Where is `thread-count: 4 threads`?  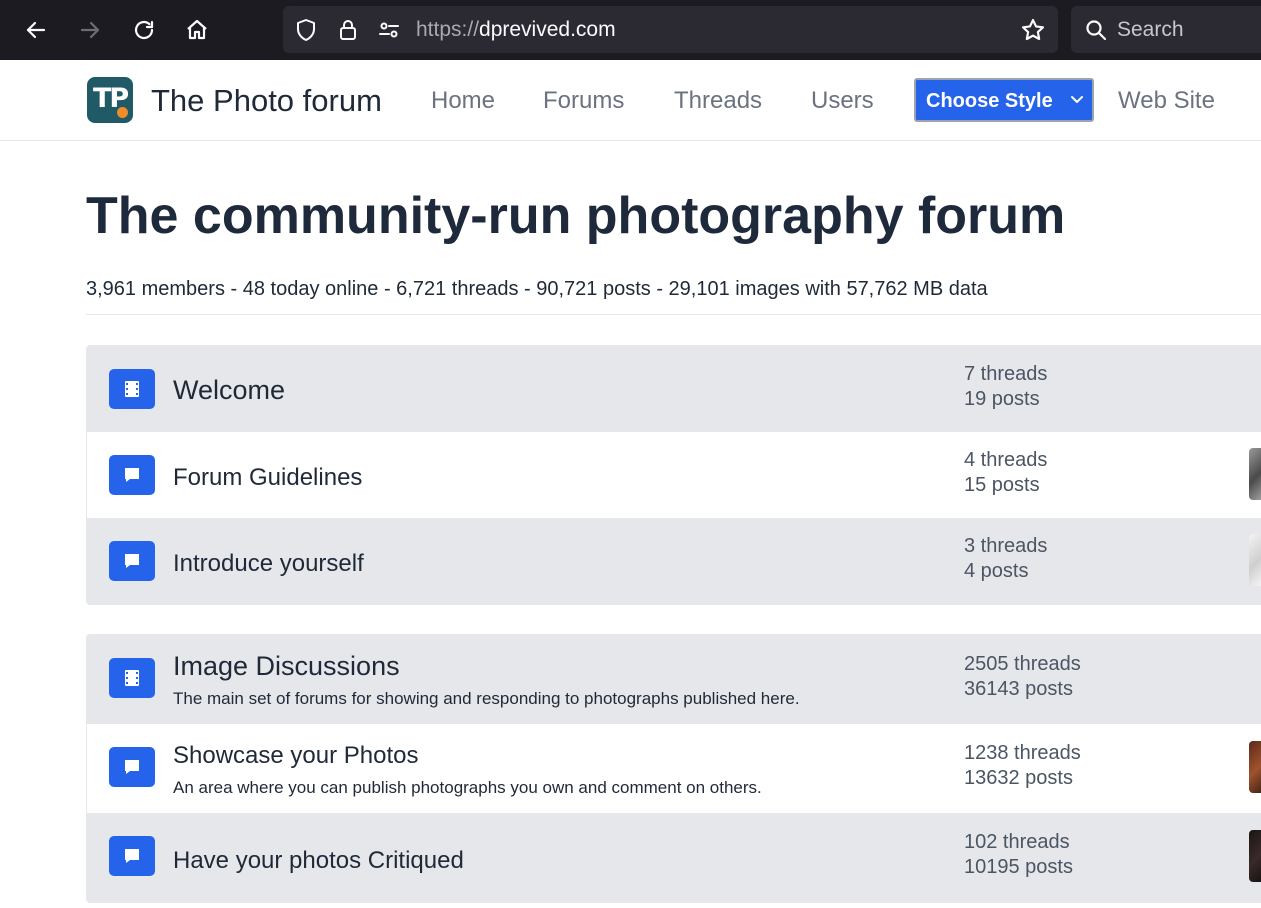
thread-count: 4 threads is located at coordinates (1006, 460).